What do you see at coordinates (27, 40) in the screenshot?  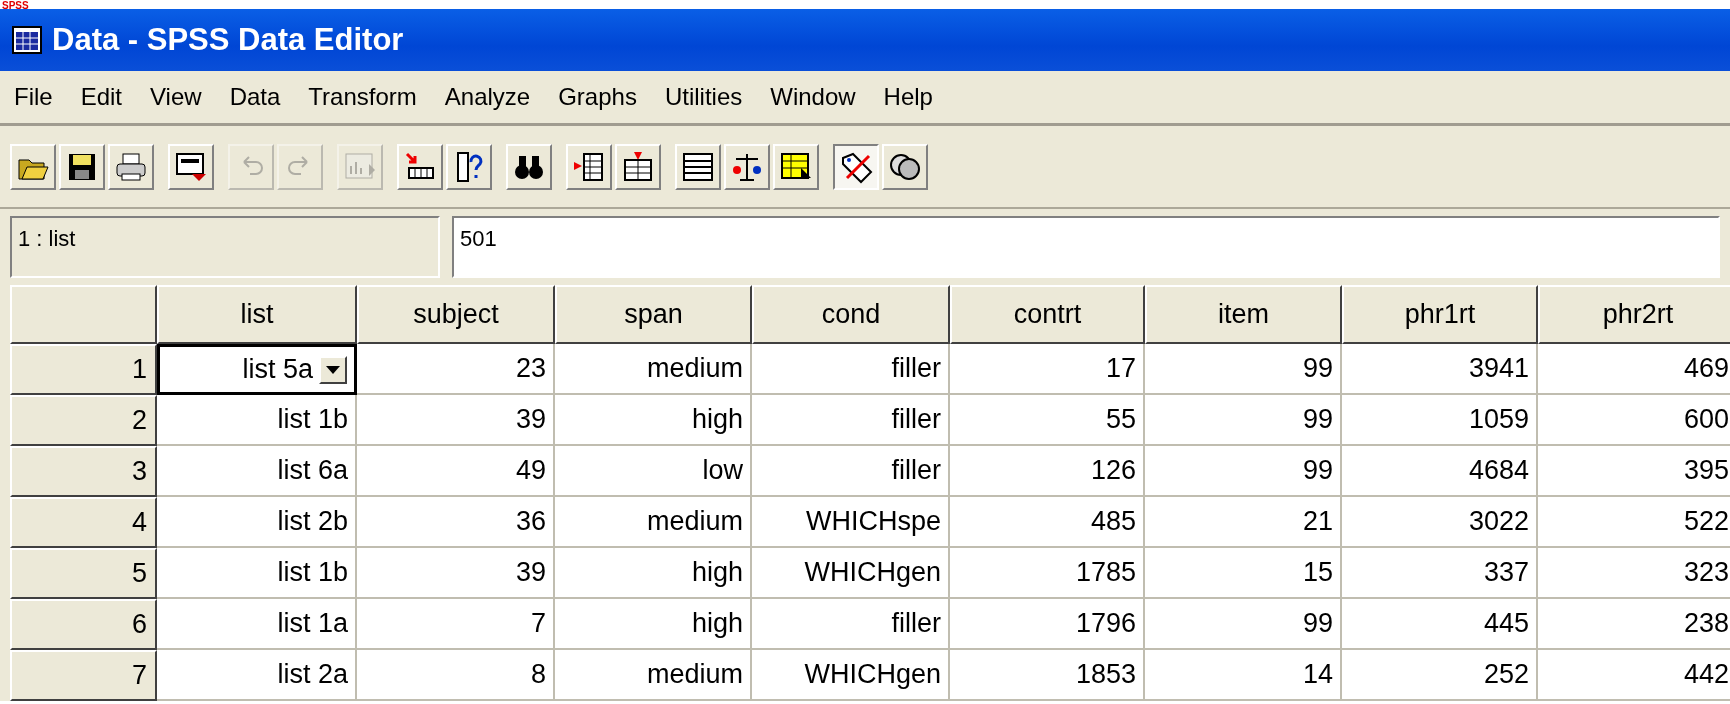 I see `spreadsheet-icon` at bounding box center [27, 40].